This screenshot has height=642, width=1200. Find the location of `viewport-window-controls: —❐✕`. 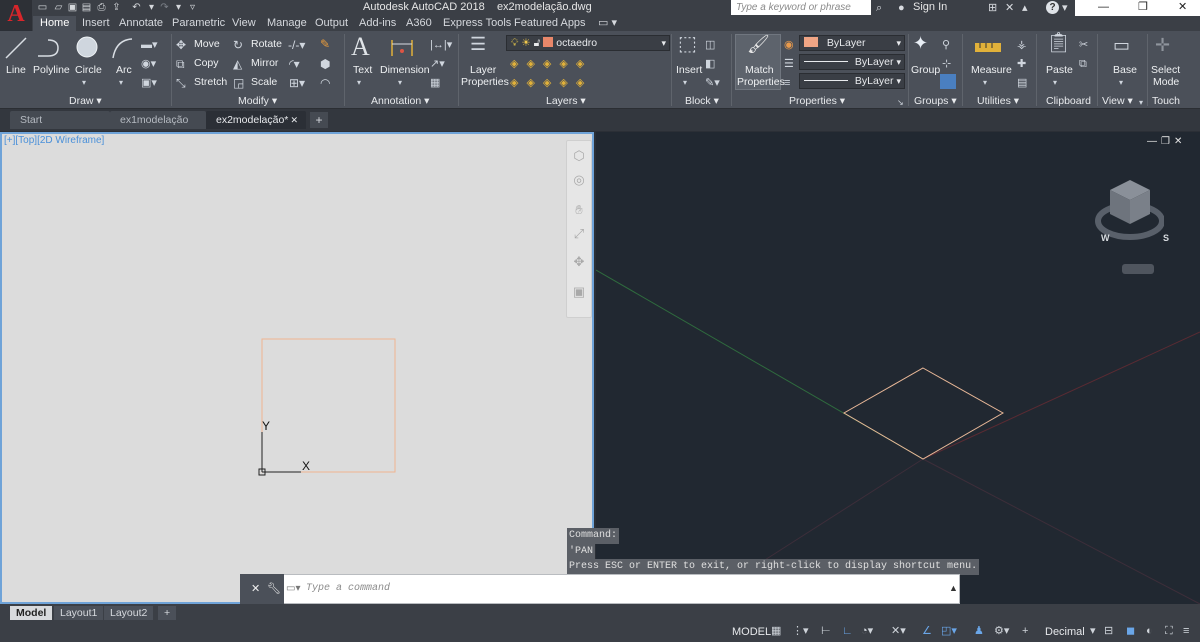

viewport-window-controls: —❐✕ is located at coordinates (1166, 141).